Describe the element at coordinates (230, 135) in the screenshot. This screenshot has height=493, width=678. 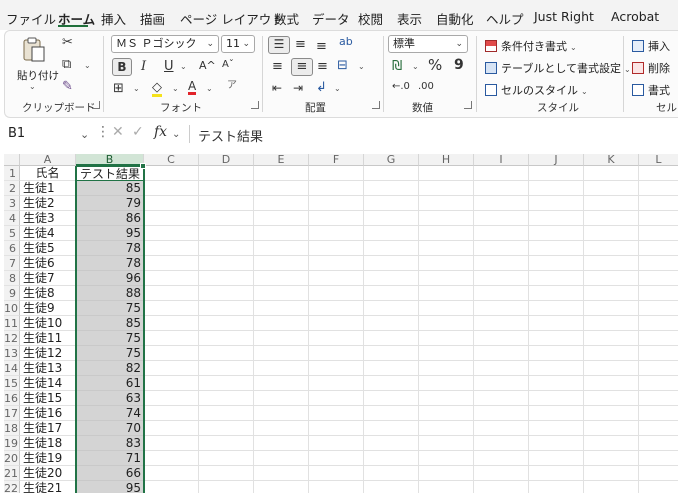
I see `formula-input: テスト結果` at that location.